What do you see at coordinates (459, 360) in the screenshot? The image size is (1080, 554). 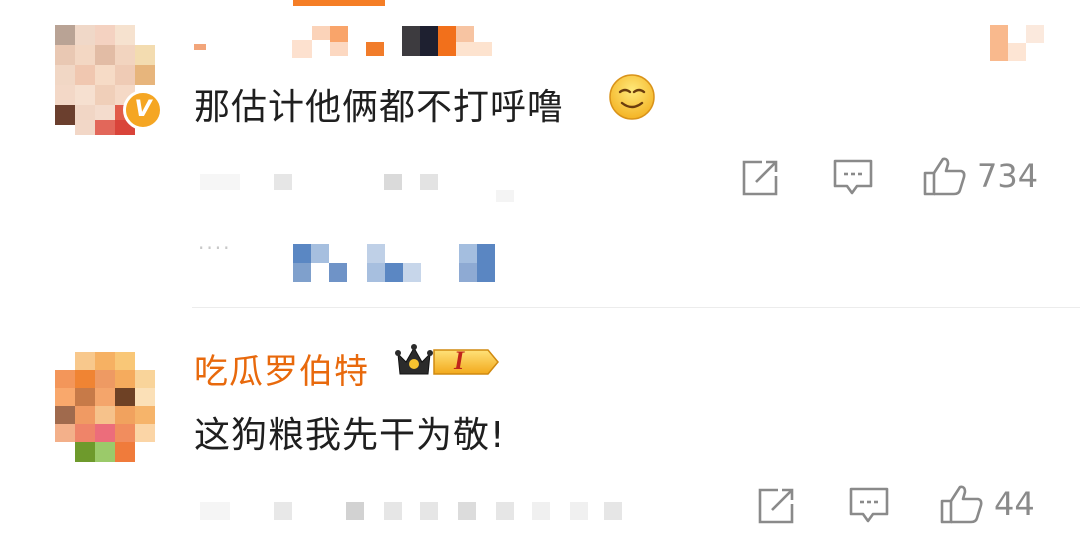 I see `level-text: I` at bounding box center [459, 360].